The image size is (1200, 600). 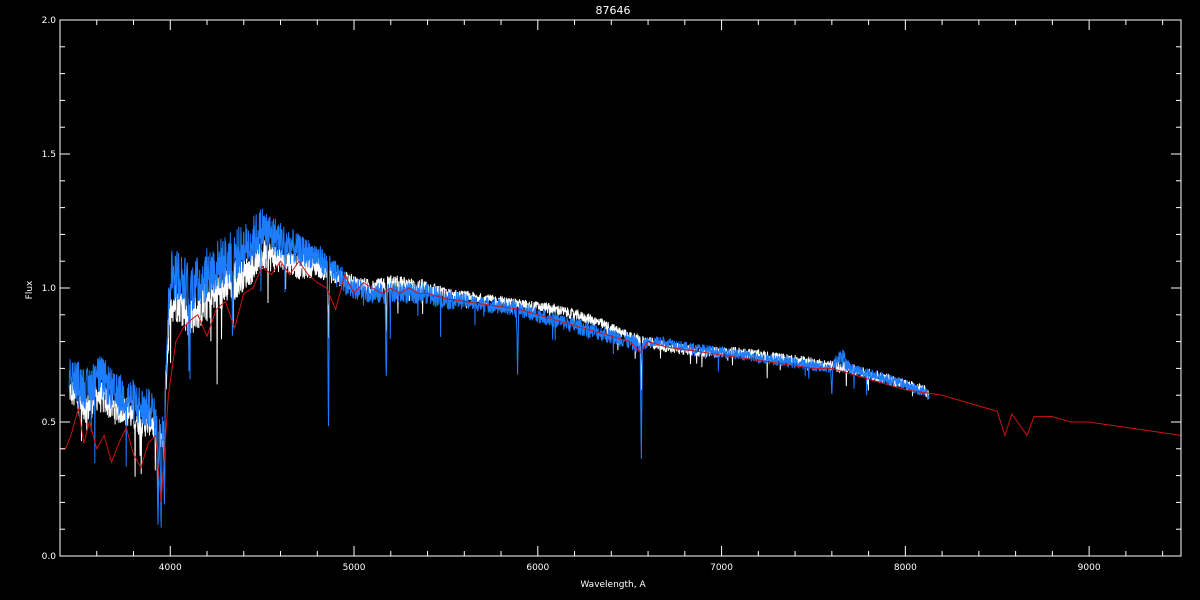 I want to click on x-tick-label: 4000, so click(x=170, y=568).